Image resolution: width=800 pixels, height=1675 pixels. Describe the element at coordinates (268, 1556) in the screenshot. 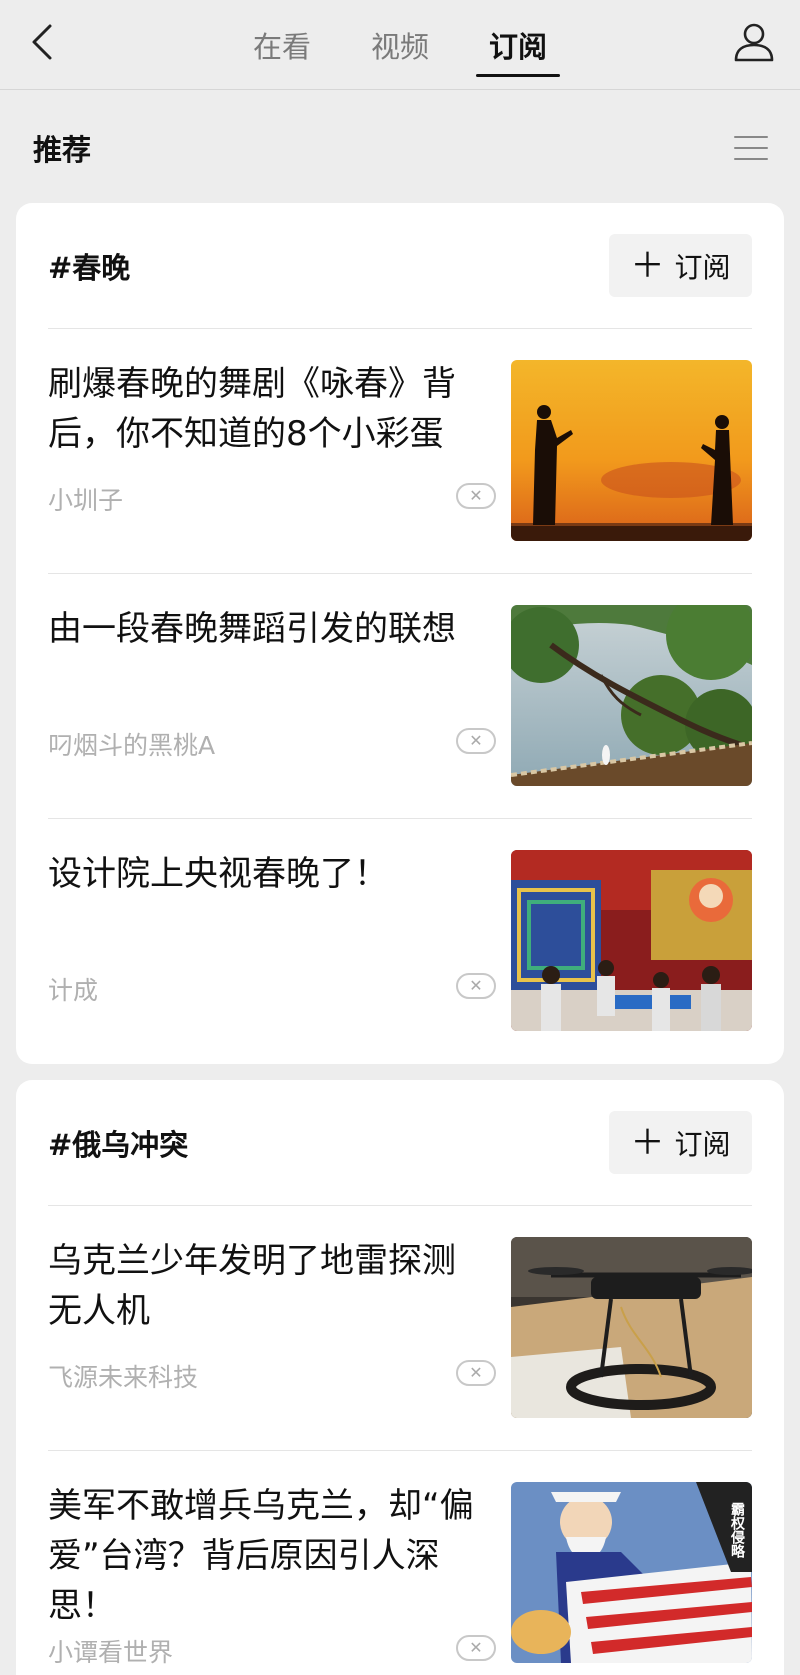

I see `article-title: 美军不敢增兵乌克兰，却“偏爱”台湾？背后原因引人深思！` at that location.